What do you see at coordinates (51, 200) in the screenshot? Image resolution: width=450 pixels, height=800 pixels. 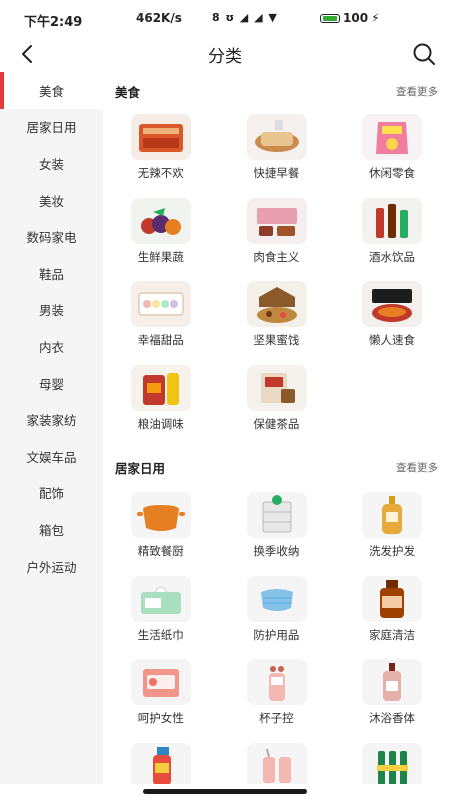 I see `sidebar-item-beauty: 美妆` at bounding box center [51, 200].